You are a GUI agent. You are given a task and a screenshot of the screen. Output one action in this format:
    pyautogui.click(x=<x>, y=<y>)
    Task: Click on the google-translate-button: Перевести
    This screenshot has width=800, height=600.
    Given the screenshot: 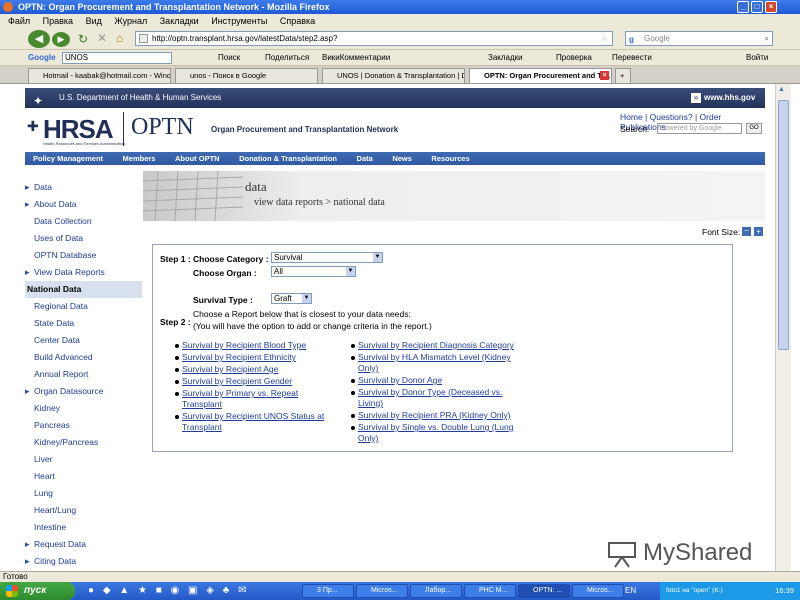 What is the action you would take?
    pyautogui.click(x=632, y=58)
    